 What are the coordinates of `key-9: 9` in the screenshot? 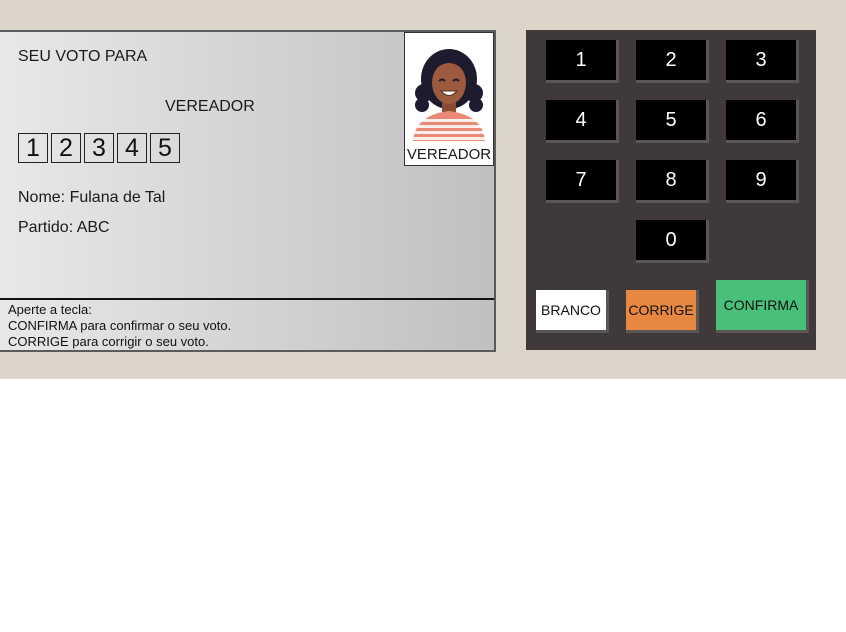 It's located at (762, 181).